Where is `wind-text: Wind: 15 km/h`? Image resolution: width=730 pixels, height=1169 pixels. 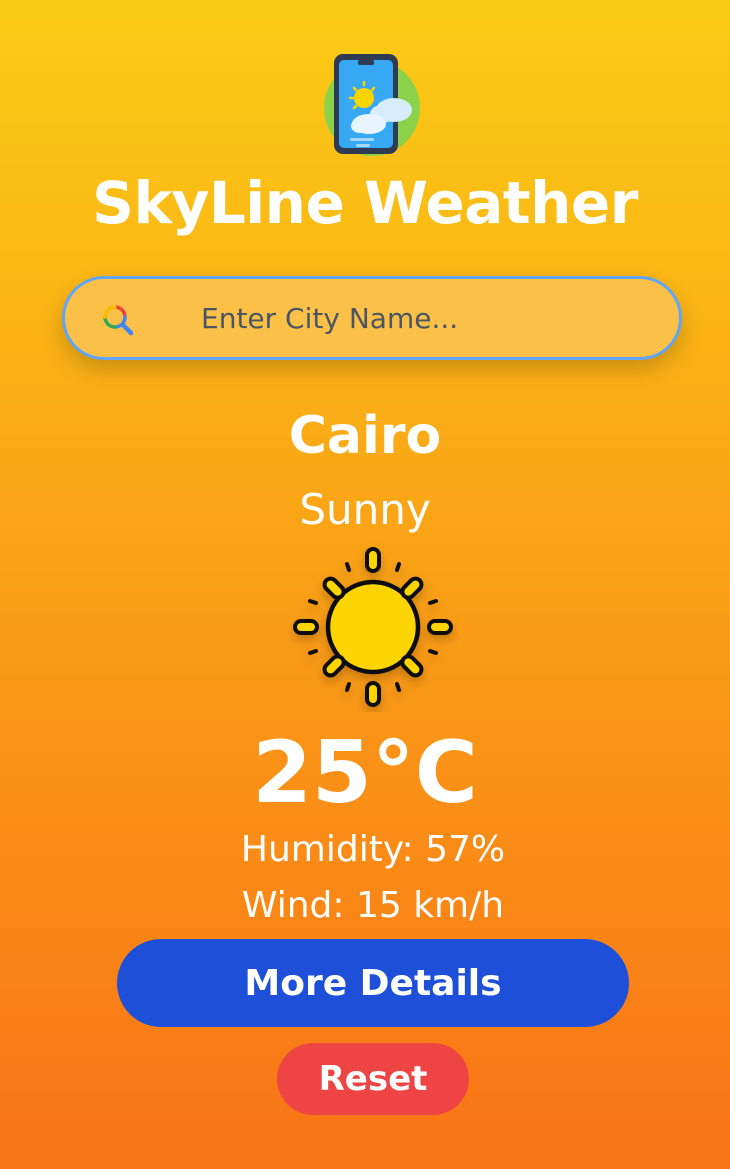 wind-text: Wind: 15 km/h is located at coordinates (373, 905).